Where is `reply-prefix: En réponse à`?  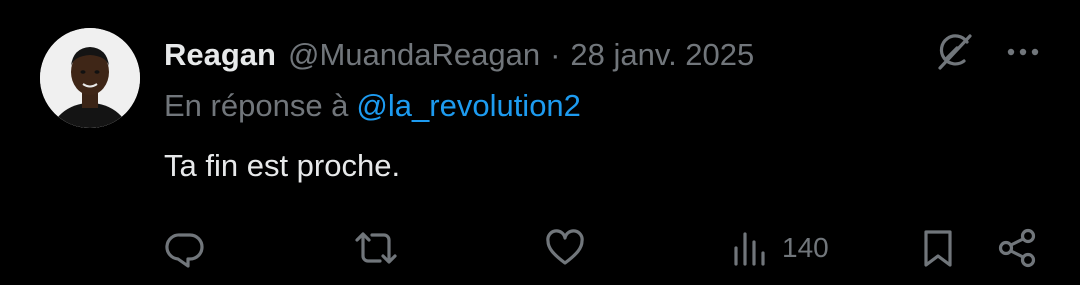
reply-prefix: En réponse à is located at coordinates (256, 105).